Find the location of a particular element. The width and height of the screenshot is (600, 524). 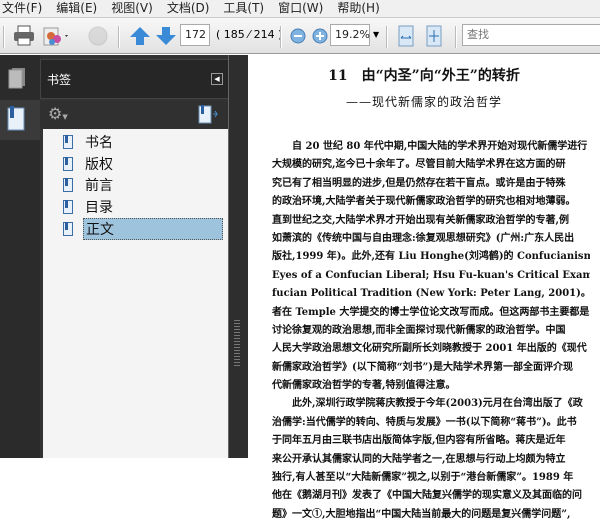

previous-page-icon is located at coordinates (140, 36).